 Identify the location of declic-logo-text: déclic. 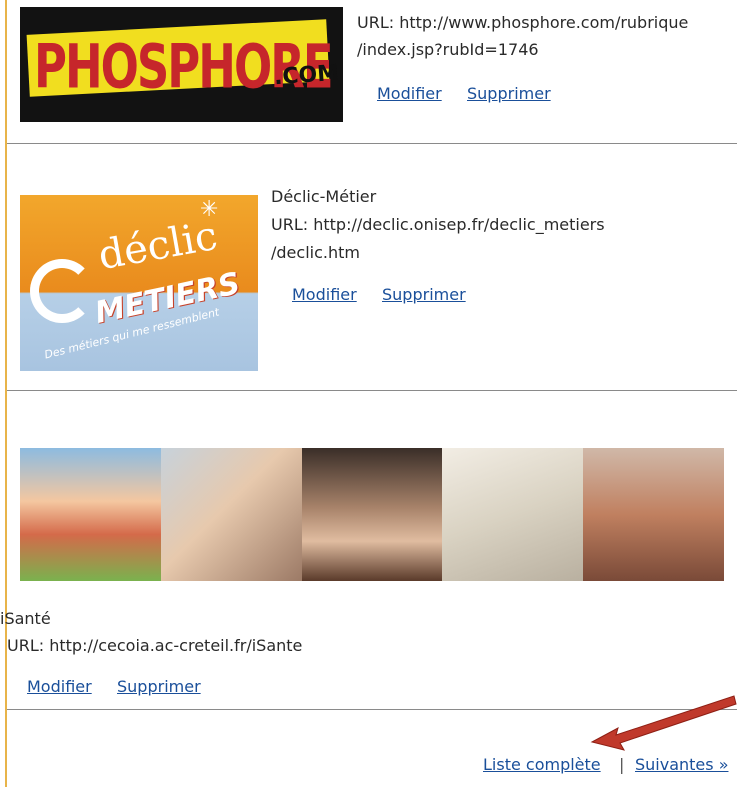
(157, 246).